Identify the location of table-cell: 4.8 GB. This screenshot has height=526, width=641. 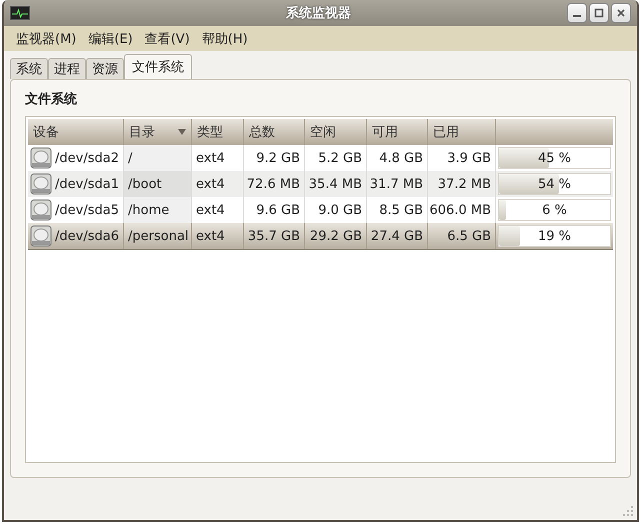
(401, 158).